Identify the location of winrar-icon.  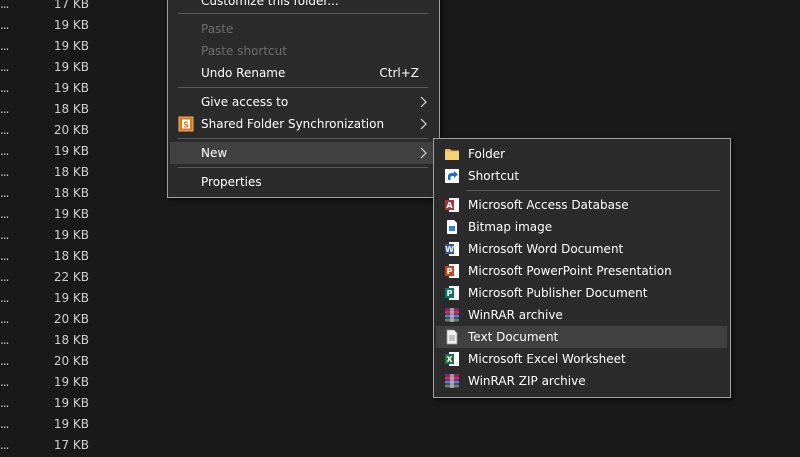
(452, 315).